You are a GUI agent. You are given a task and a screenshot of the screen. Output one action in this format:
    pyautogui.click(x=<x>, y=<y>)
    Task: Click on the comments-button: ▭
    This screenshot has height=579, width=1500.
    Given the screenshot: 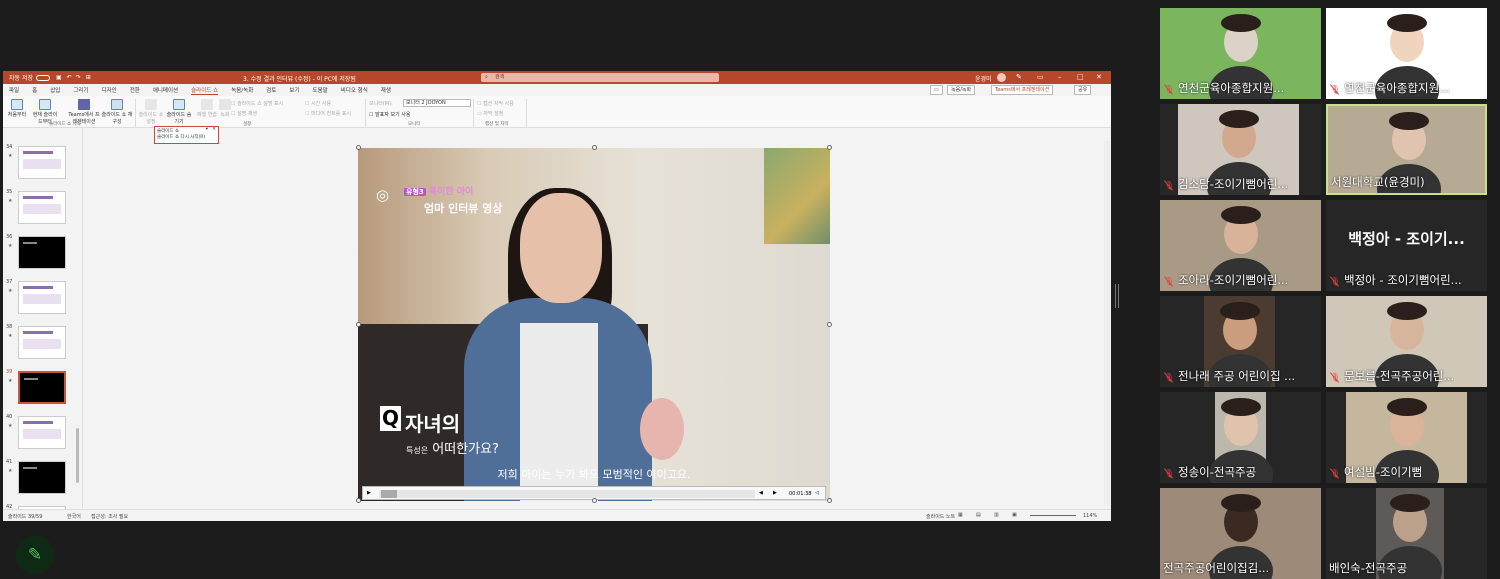 What is the action you would take?
    pyautogui.click(x=936, y=90)
    